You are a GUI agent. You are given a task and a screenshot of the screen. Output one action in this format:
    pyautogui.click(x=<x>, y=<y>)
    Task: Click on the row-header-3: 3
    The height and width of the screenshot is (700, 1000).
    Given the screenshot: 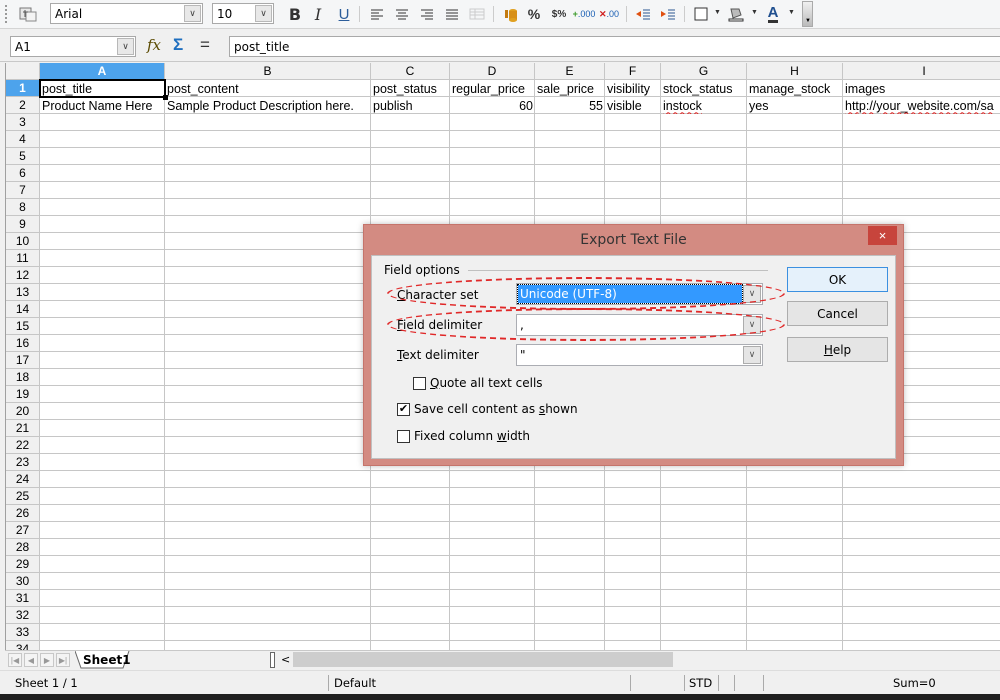 What is the action you would take?
    pyautogui.click(x=23, y=122)
    